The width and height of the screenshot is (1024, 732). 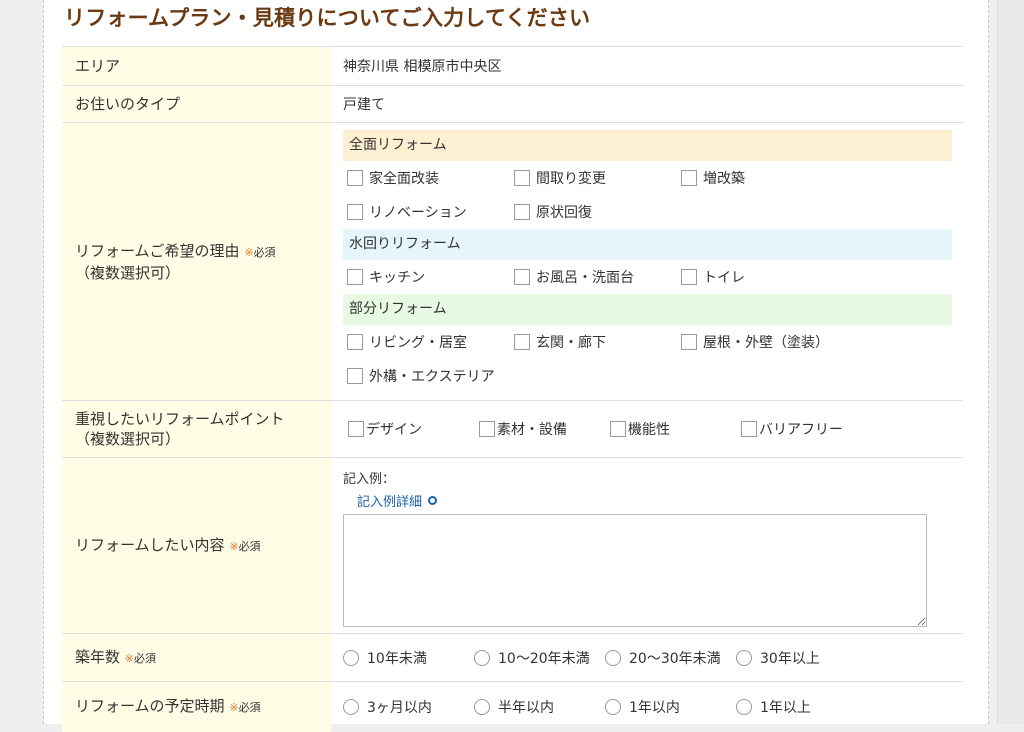 I want to click on area-label: エリア, so click(x=196, y=66).